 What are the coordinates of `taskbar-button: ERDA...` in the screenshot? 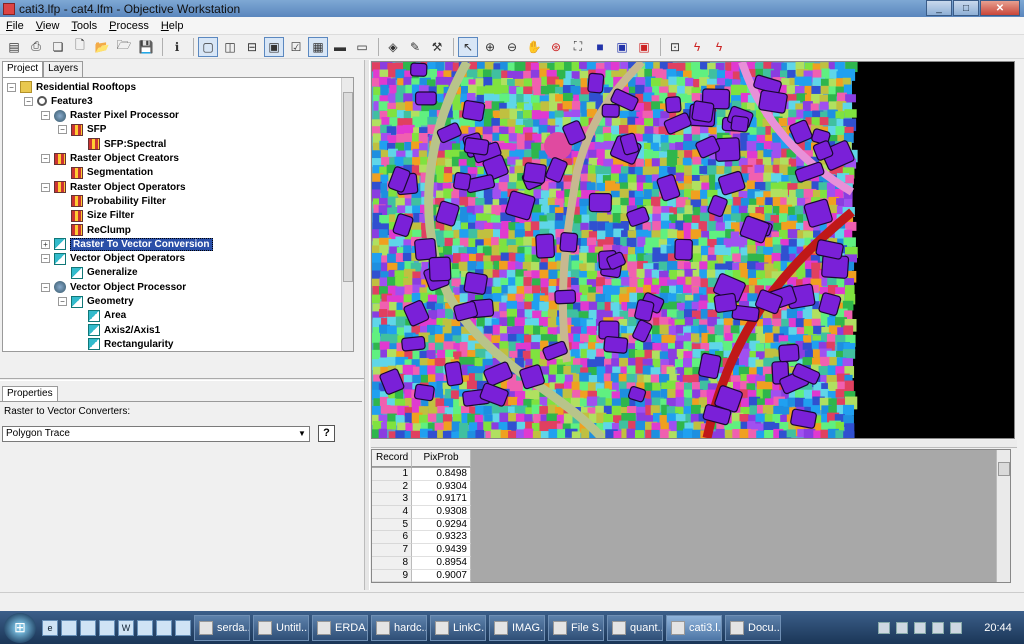 It's located at (340, 627).